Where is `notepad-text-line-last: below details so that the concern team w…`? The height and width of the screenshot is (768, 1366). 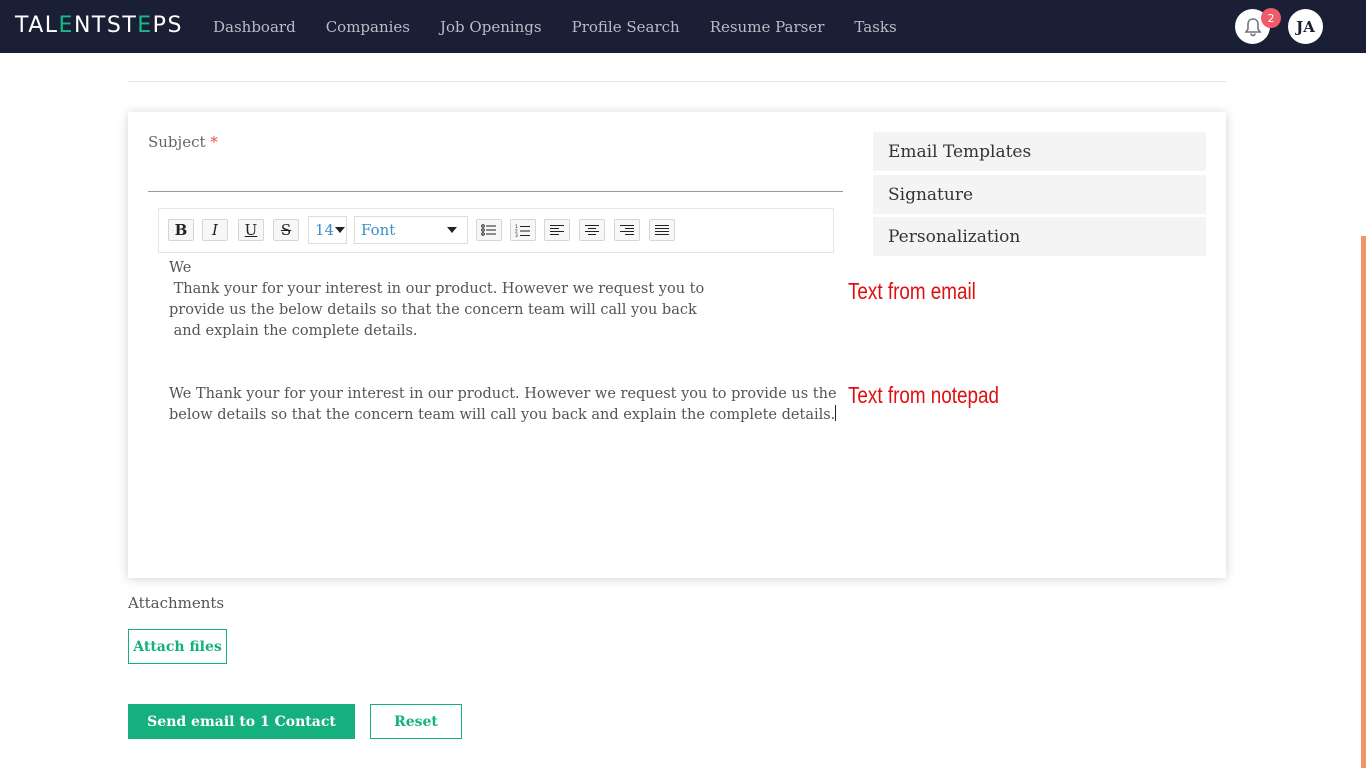 notepad-text-line-last: below details so that the concern team w… is located at coordinates (503, 415).